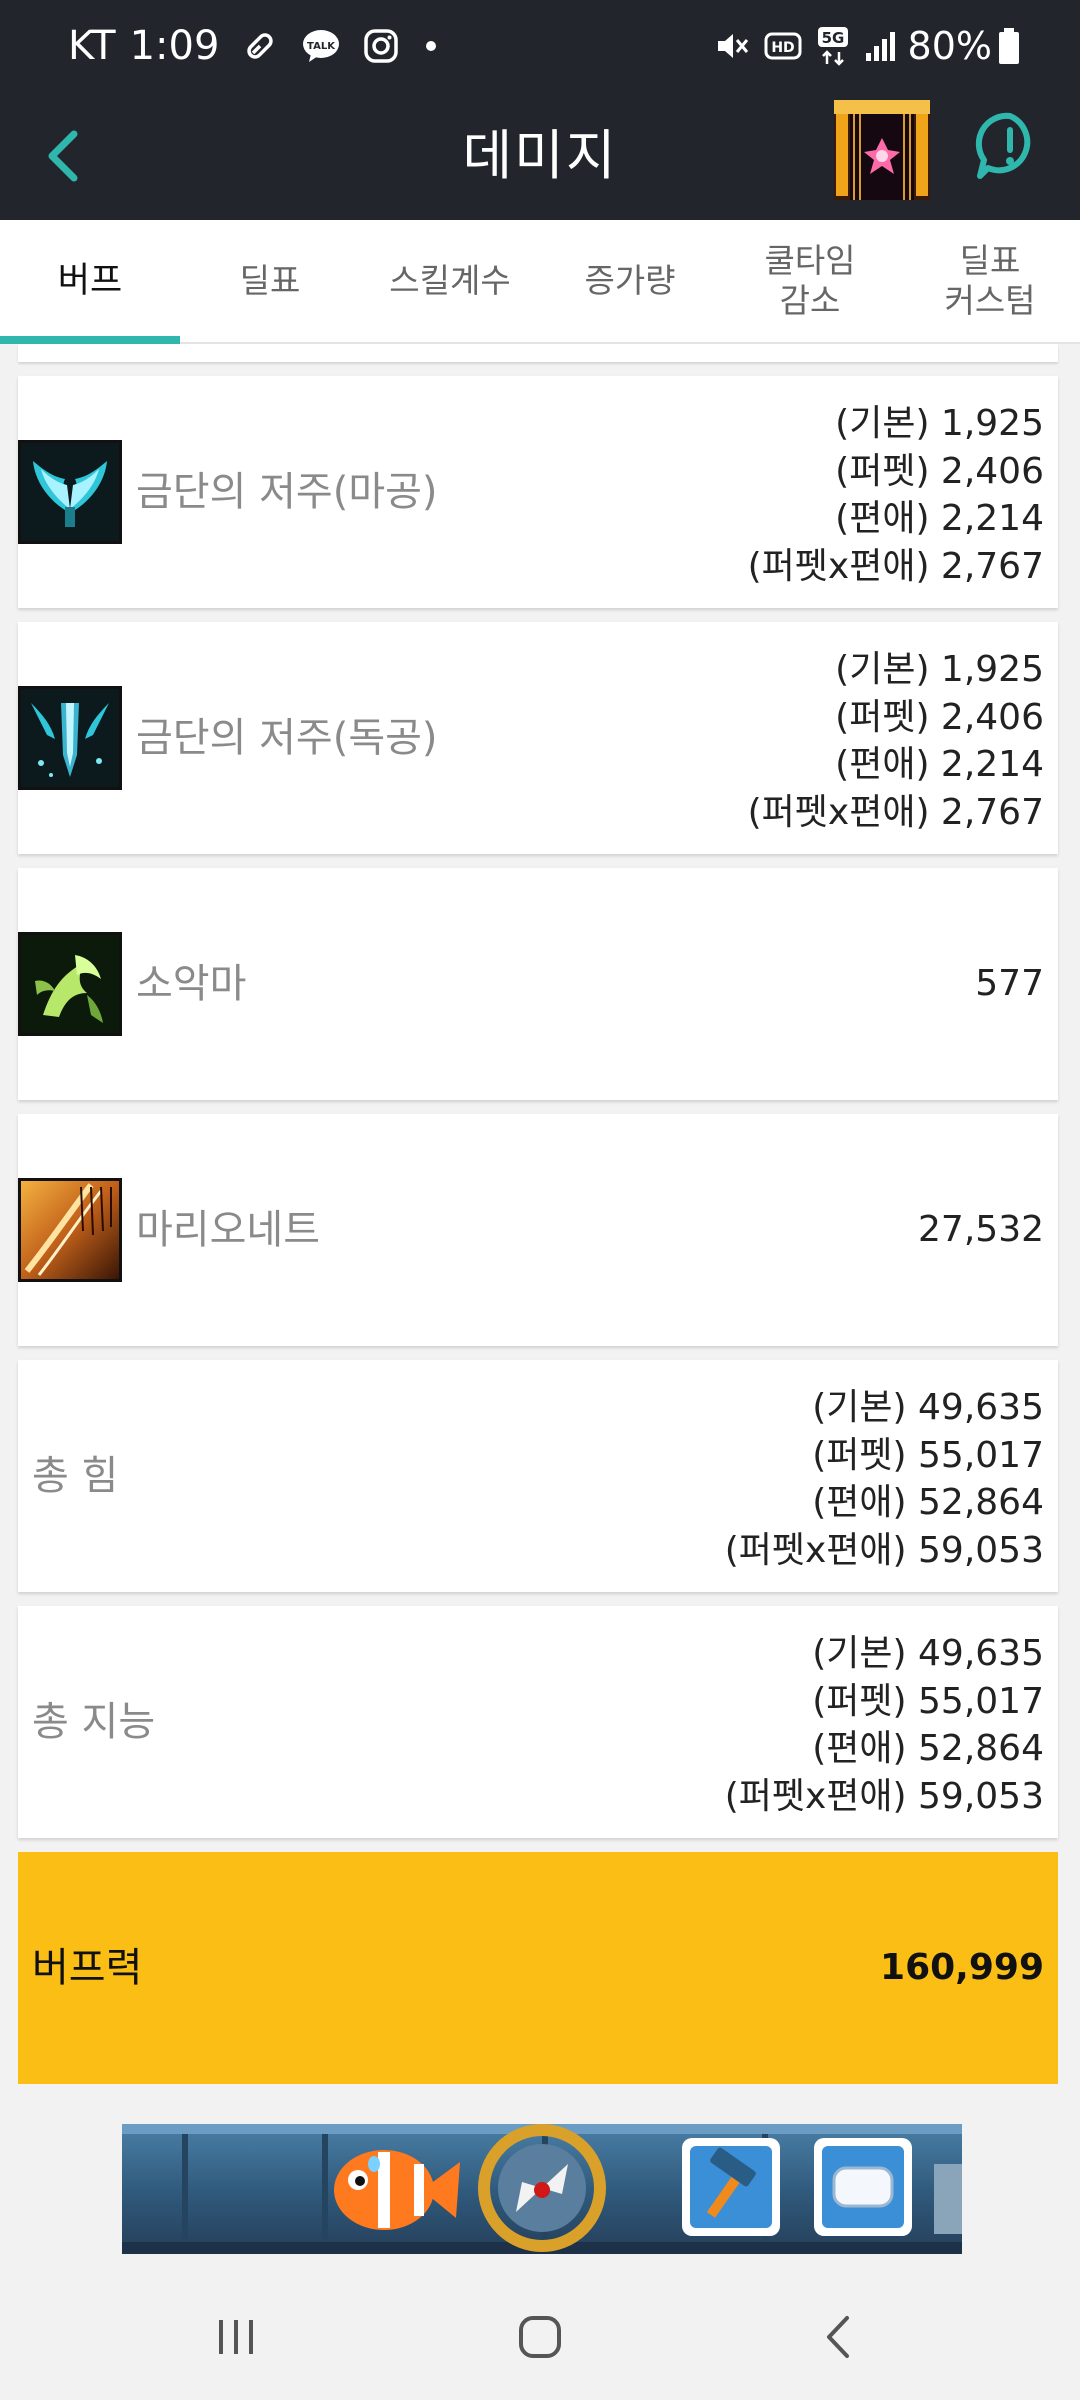 The width and height of the screenshot is (1080, 2400). What do you see at coordinates (70, 492) in the screenshot?
I see `wing-skill-icon` at bounding box center [70, 492].